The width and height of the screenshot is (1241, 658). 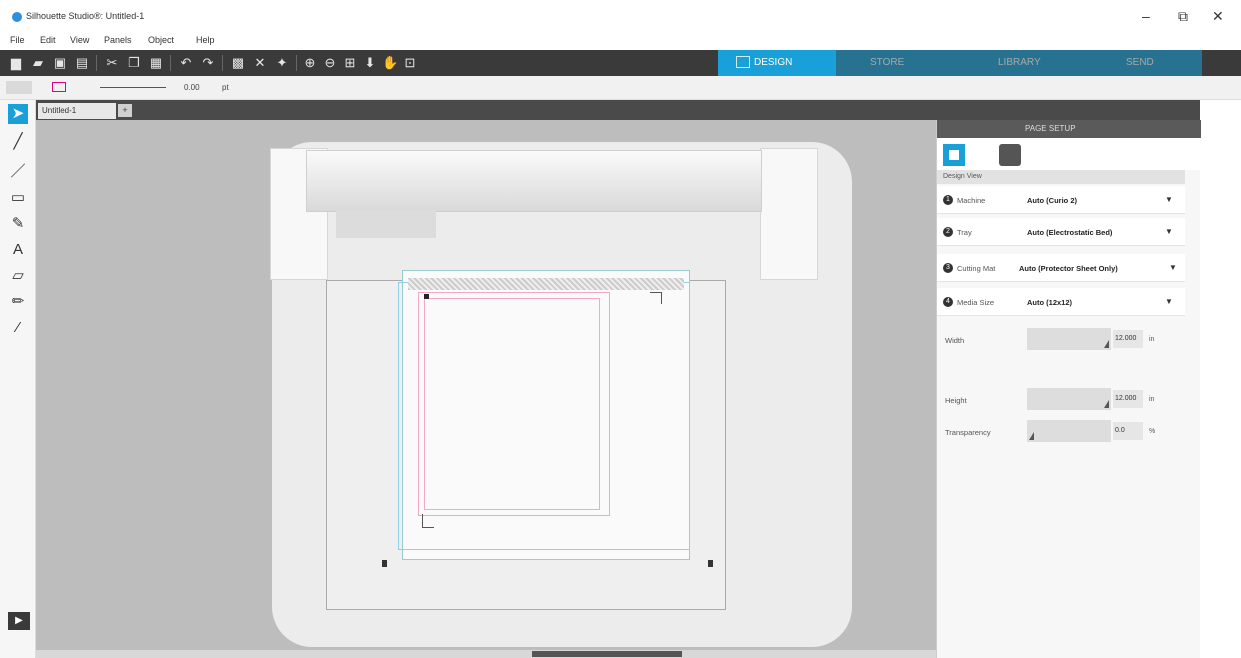 I want to click on registration-marks-mode-icon, so click(x=1010, y=155).